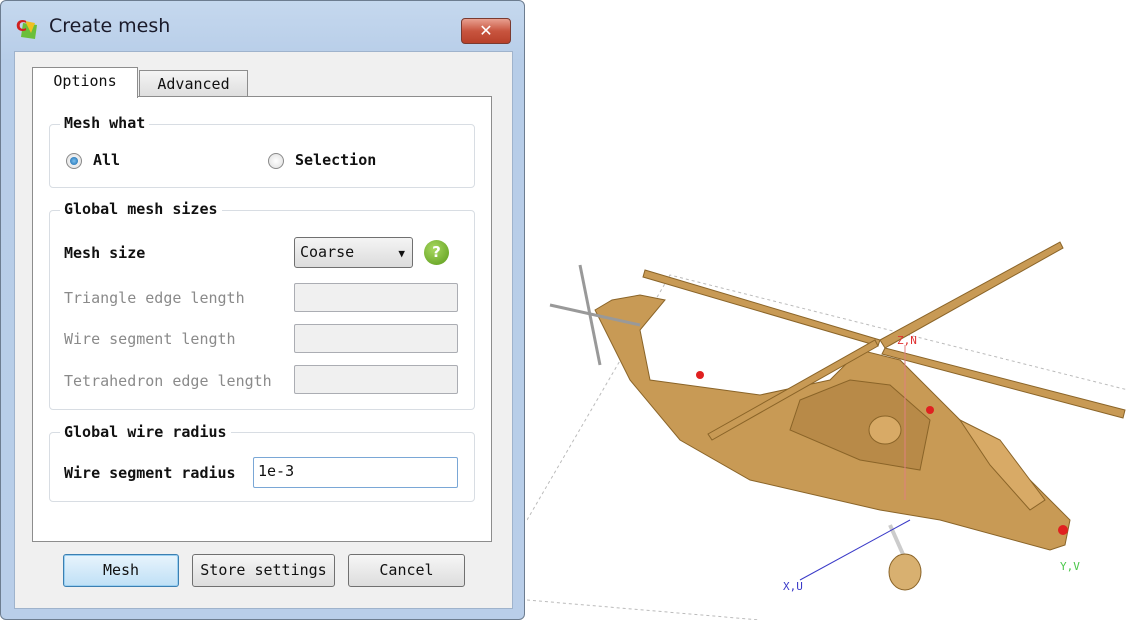 This screenshot has width=1128, height=620. I want to click on wire-segment-length-label: Wire segment length, so click(150, 339).